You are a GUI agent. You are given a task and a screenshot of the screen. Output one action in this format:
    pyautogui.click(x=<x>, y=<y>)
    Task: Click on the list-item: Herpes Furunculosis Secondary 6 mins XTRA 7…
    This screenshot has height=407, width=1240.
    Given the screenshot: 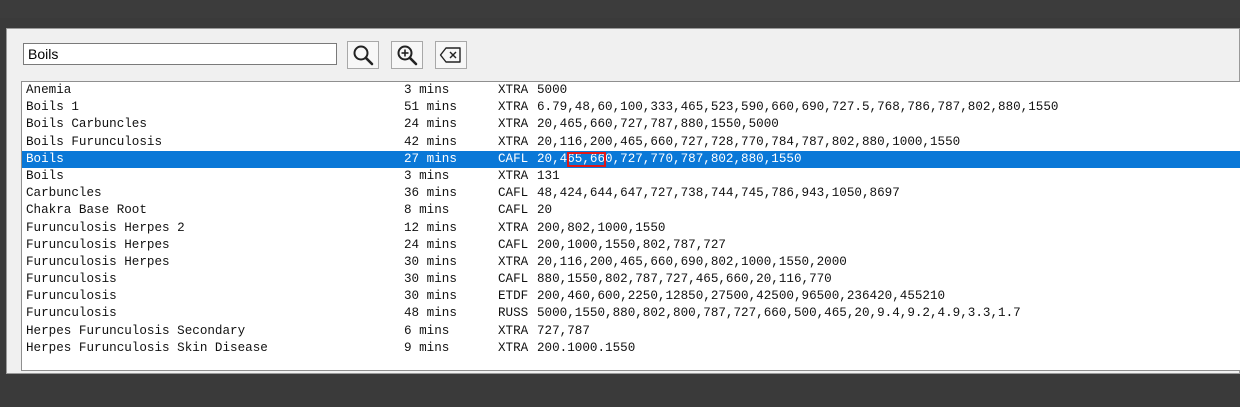 What is the action you would take?
    pyautogui.click(x=631, y=331)
    